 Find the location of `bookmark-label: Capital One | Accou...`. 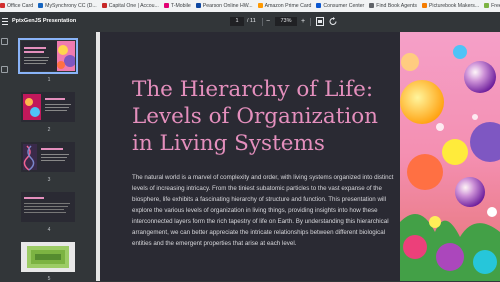

bookmark-label: Capital One | Accou... is located at coordinates (133, 6).